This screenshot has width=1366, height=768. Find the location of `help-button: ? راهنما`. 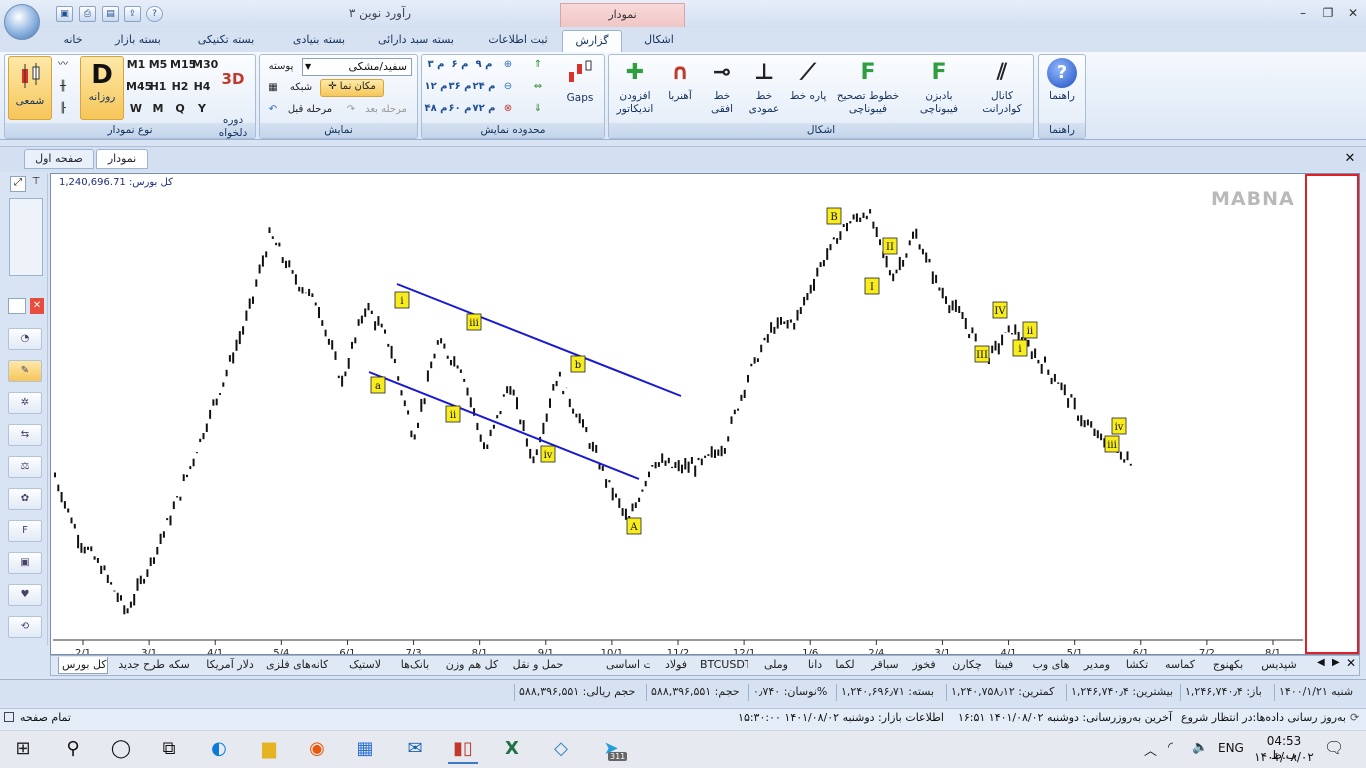

help-button: ? راهنما is located at coordinates (1062, 88).